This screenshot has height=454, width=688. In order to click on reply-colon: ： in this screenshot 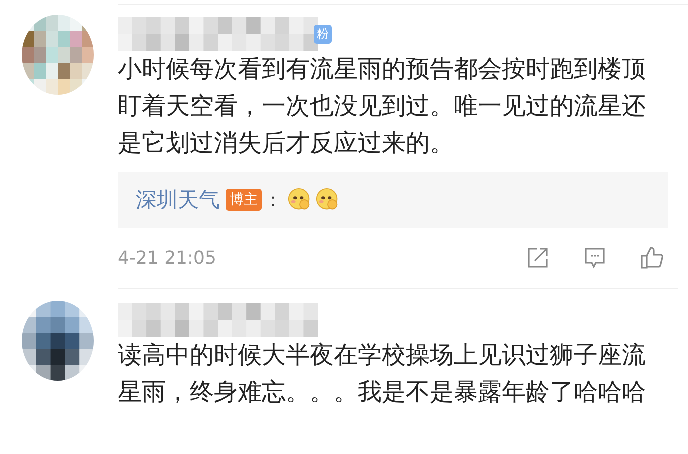, I will do `click(273, 200)`.